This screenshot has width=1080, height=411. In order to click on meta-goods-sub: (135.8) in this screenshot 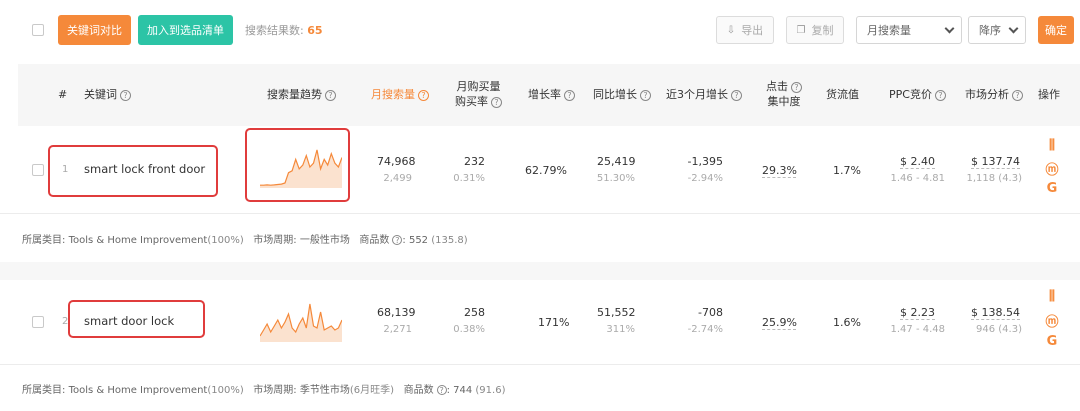, I will do `click(449, 240)`.